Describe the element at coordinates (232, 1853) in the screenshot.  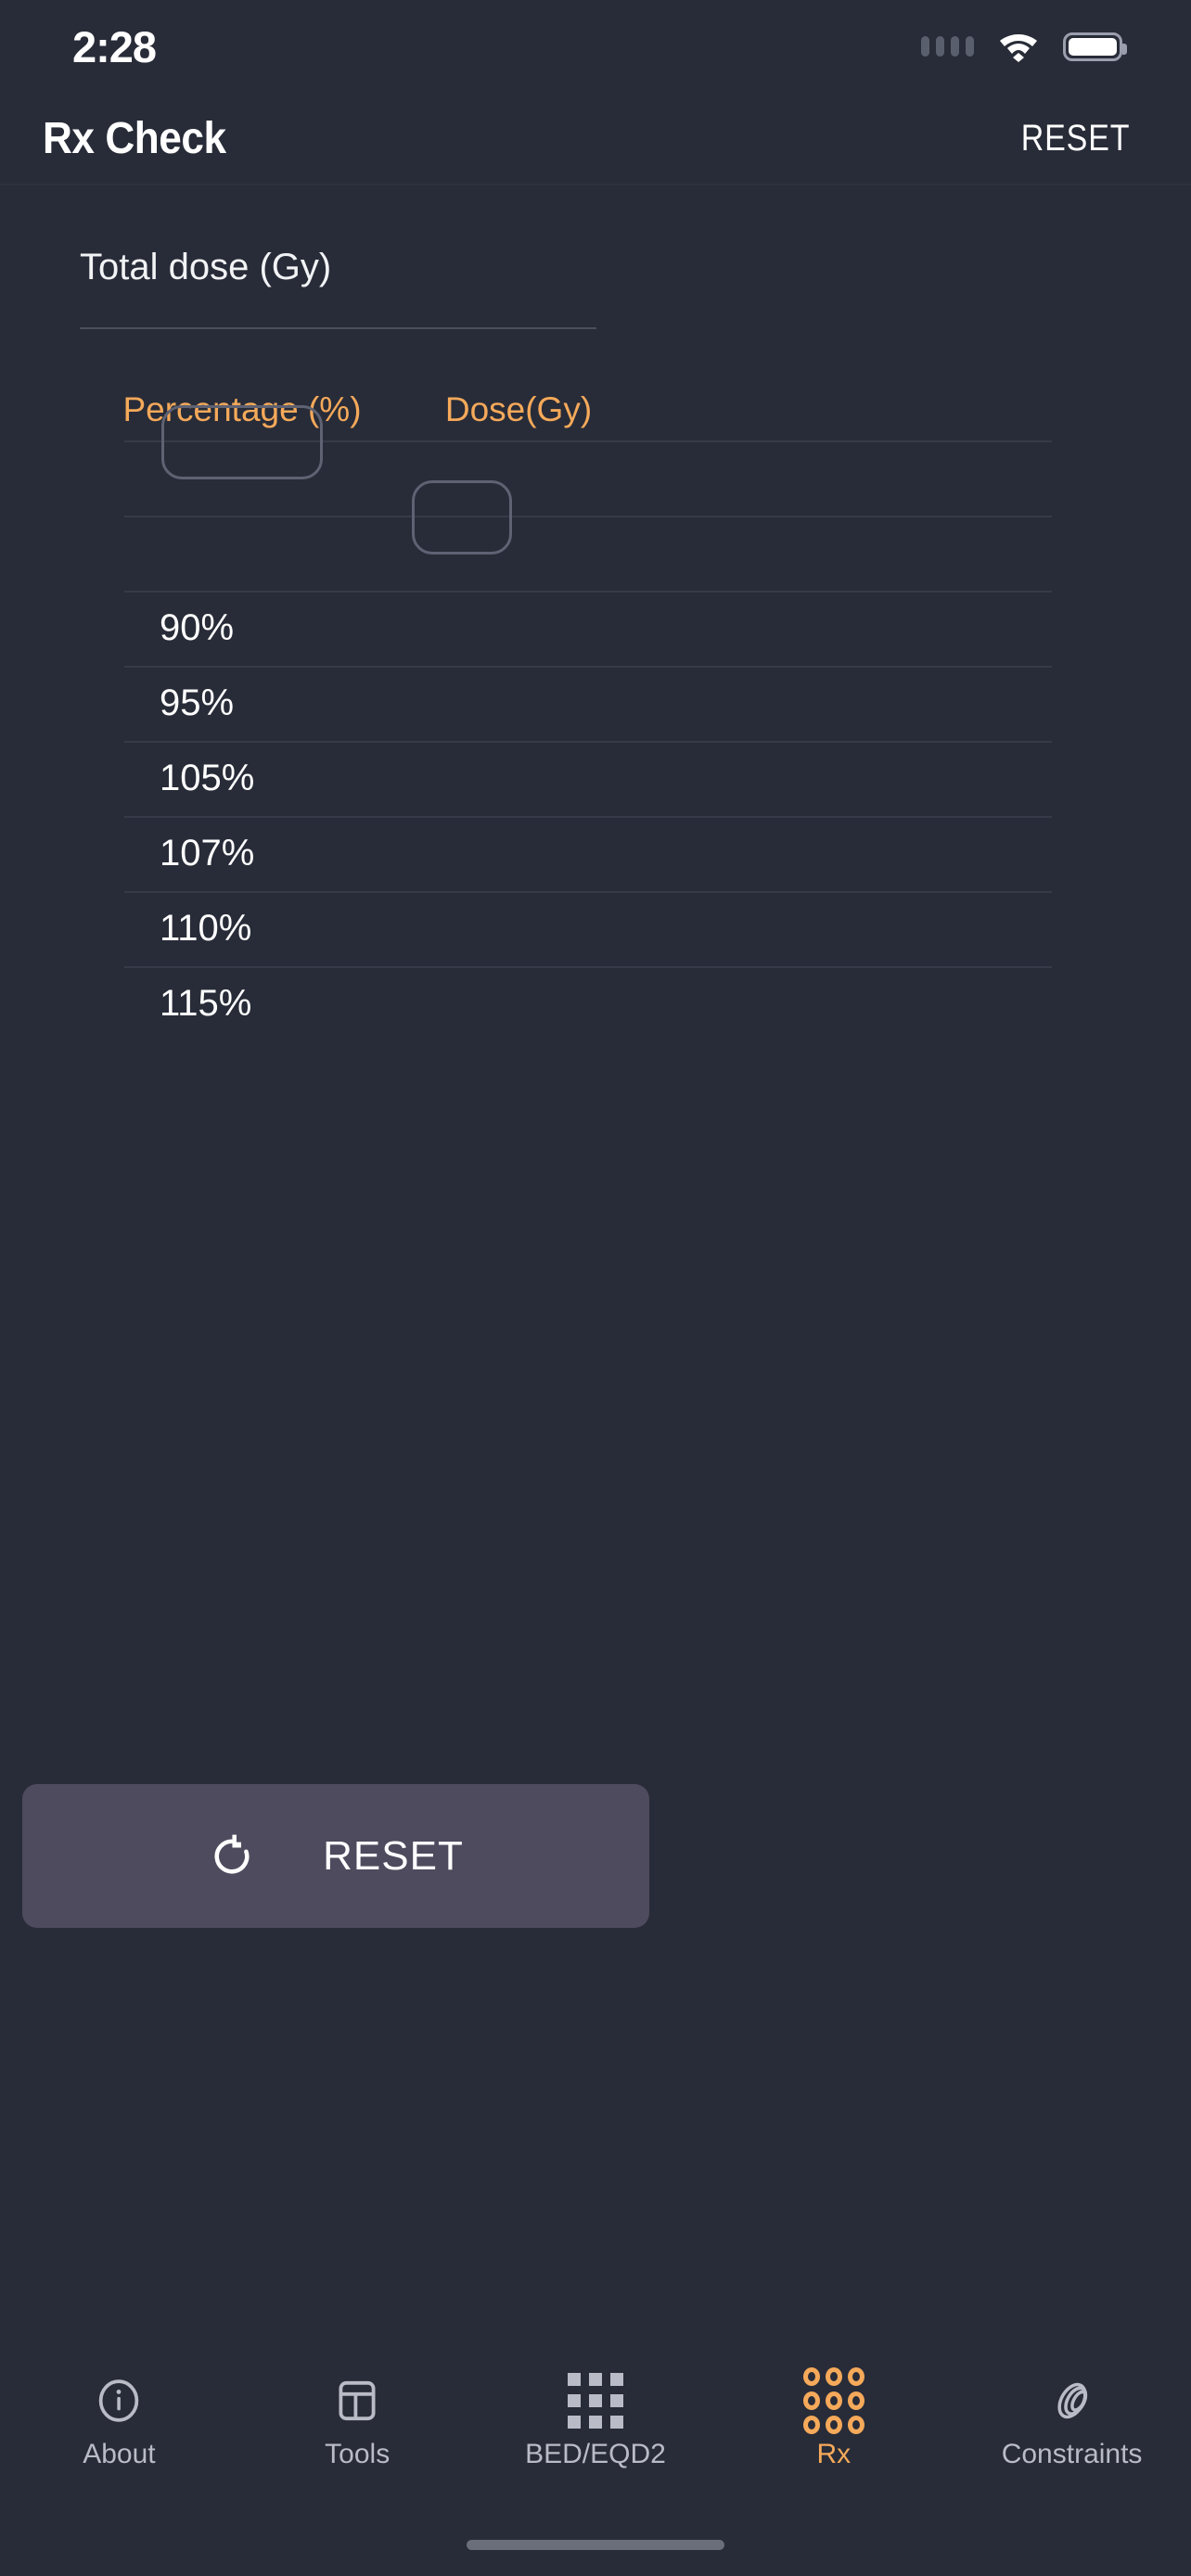
I see `refresh-icon` at that location.